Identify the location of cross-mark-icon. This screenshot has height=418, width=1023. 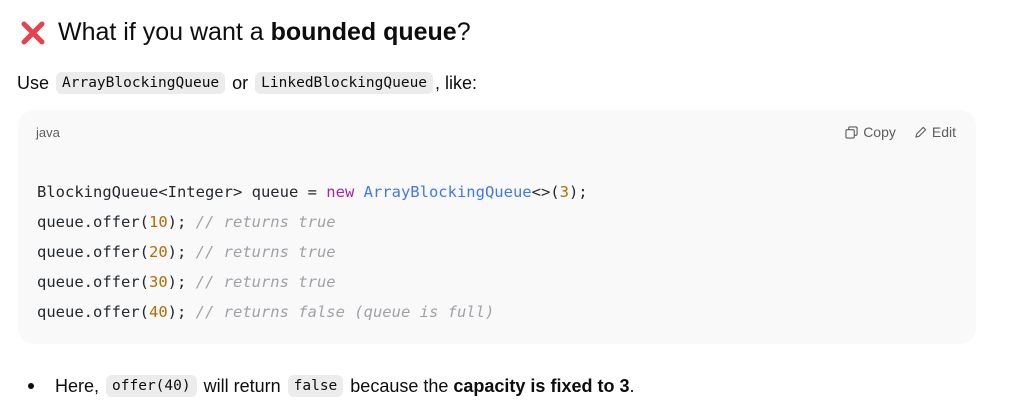
(33, 33).